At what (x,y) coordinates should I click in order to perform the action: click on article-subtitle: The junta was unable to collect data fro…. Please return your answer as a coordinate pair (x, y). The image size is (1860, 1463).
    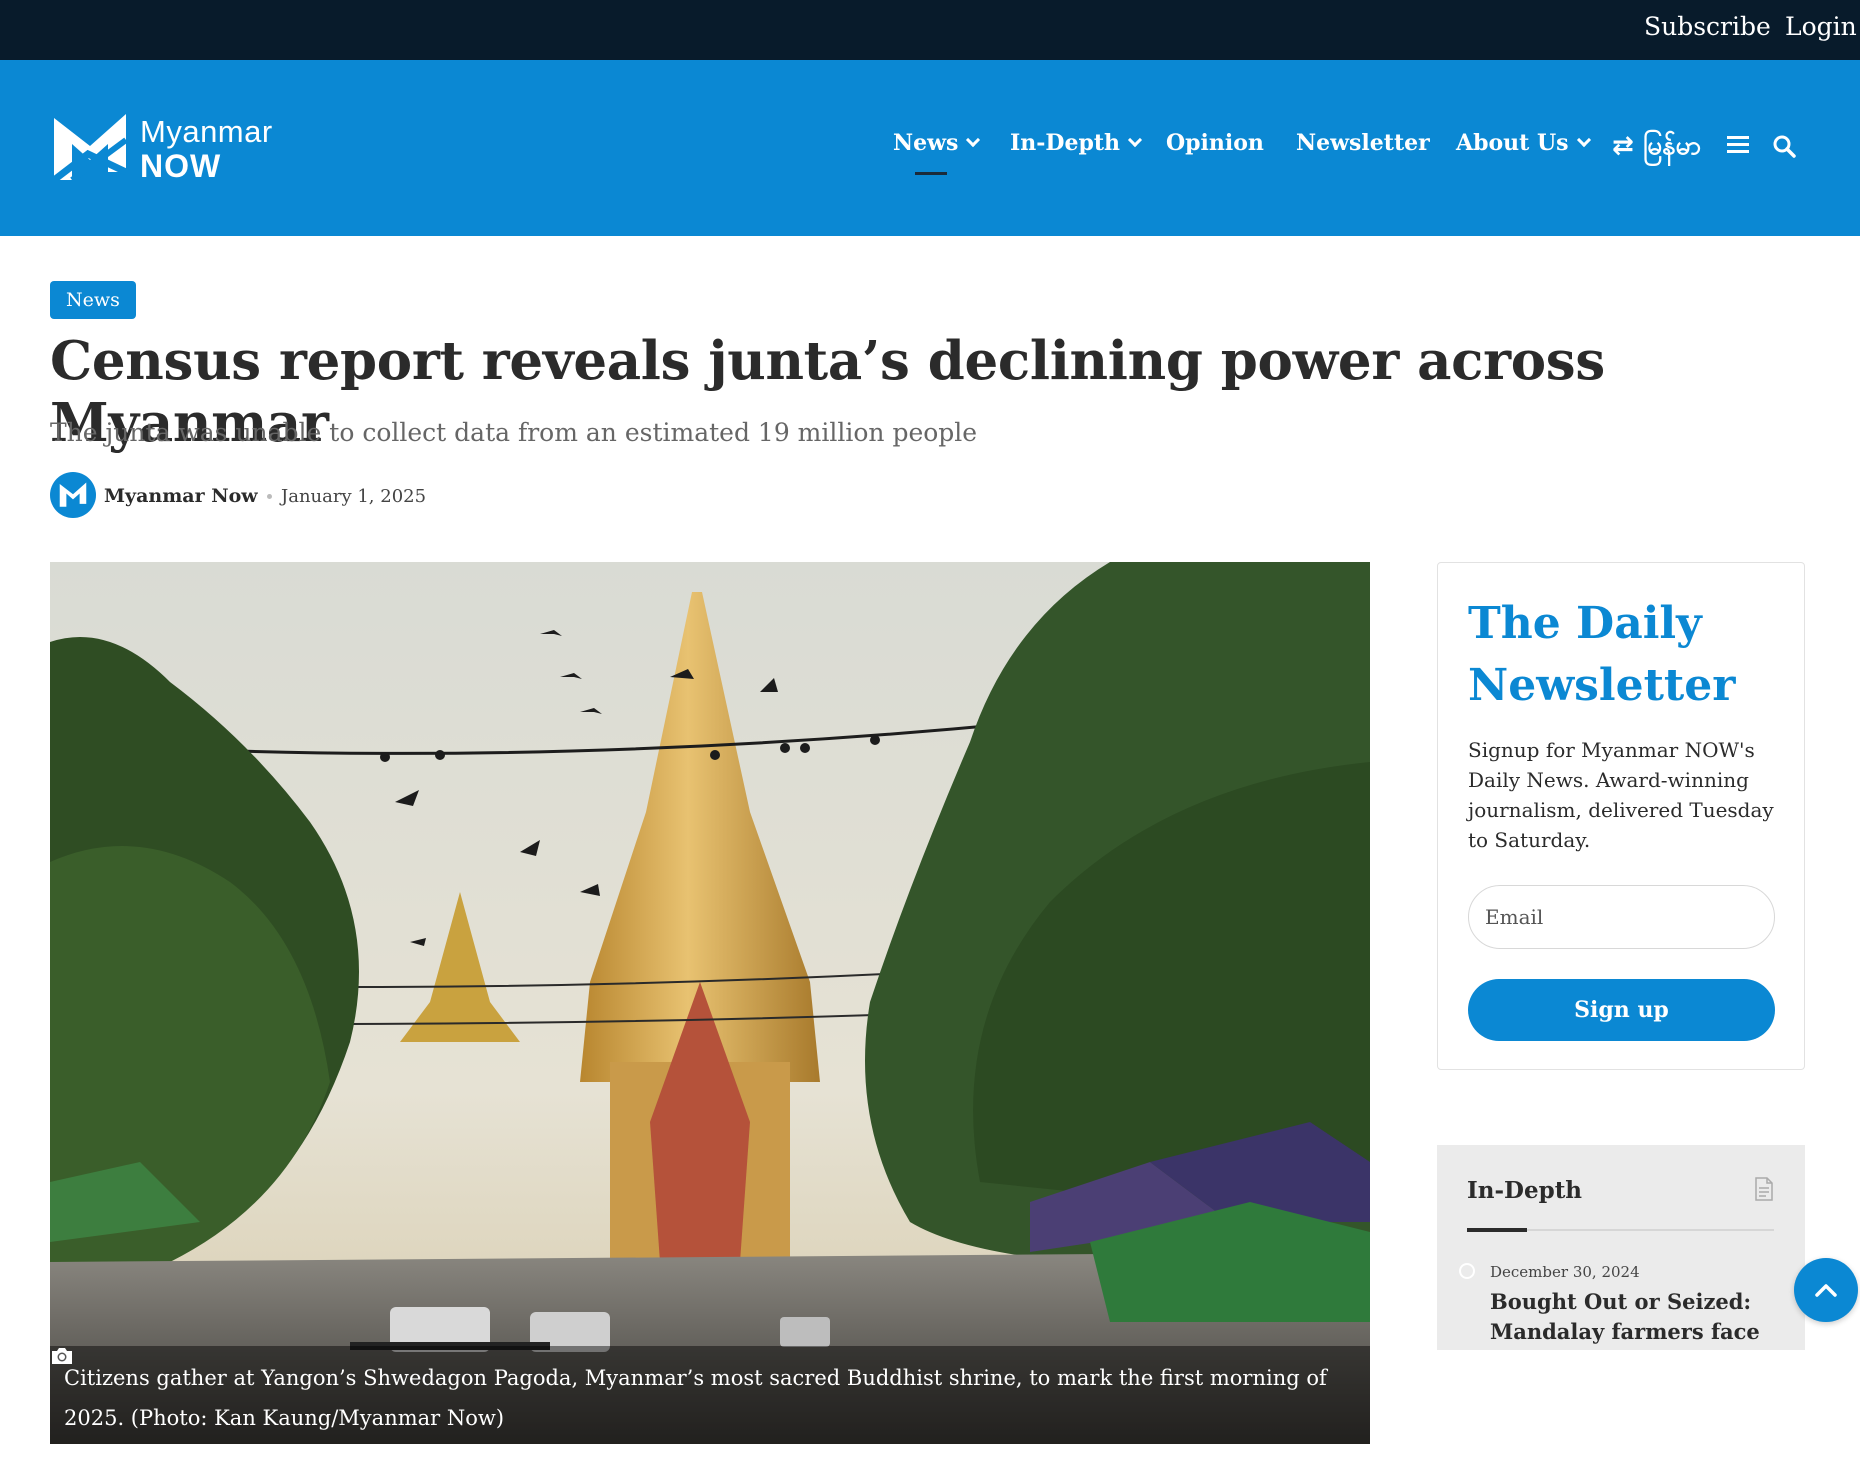
    Looking at the image, I should click on (514, 432).